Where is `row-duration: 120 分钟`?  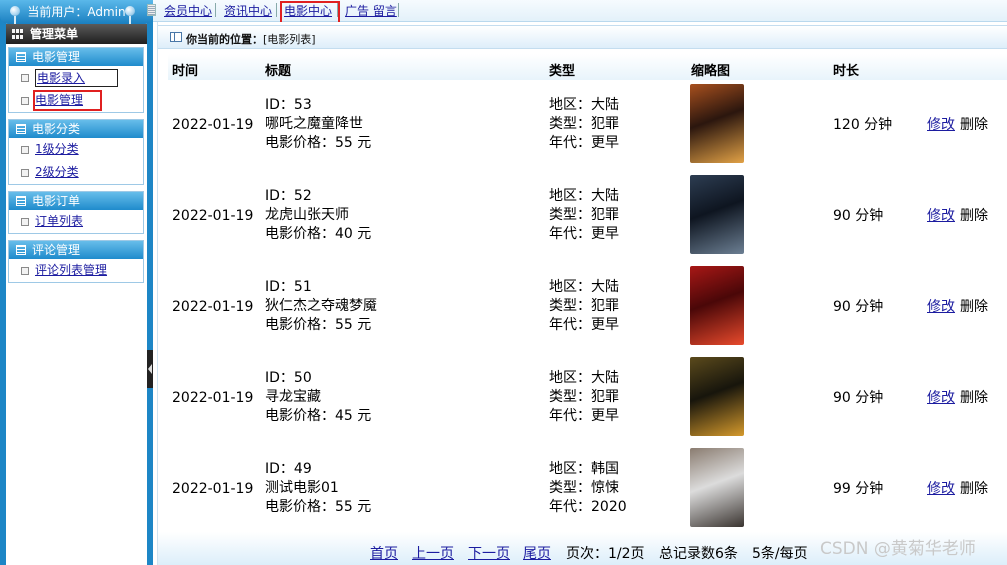
row-duration: 120 分钟 is located at coordinates (863, 125).